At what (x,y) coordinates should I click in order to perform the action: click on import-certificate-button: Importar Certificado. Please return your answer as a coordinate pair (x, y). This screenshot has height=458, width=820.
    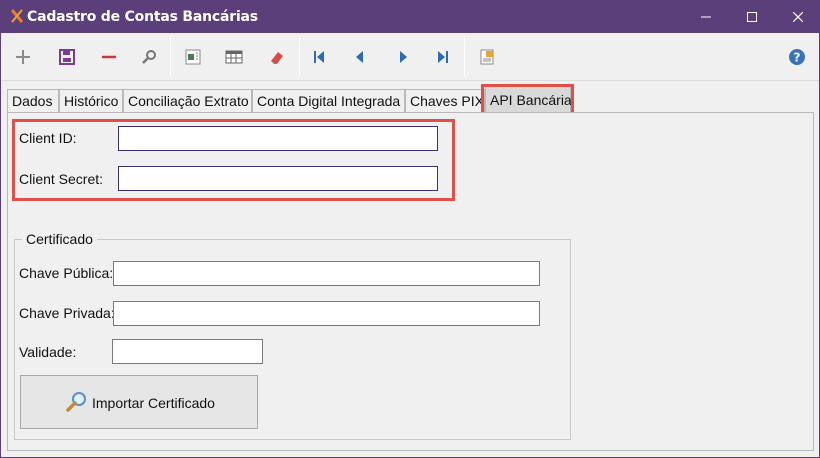
    Looking at the image, I should click on (139, 402).